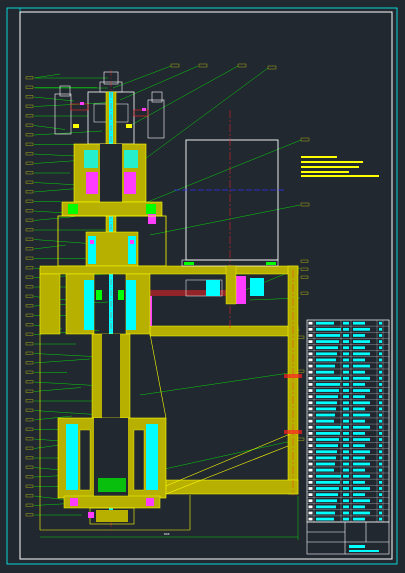 The height and width of the screenshot is (573, 405). Describe the element at coordinates (348, 538) in the screenshot. I see `title-block-frame` at that location.